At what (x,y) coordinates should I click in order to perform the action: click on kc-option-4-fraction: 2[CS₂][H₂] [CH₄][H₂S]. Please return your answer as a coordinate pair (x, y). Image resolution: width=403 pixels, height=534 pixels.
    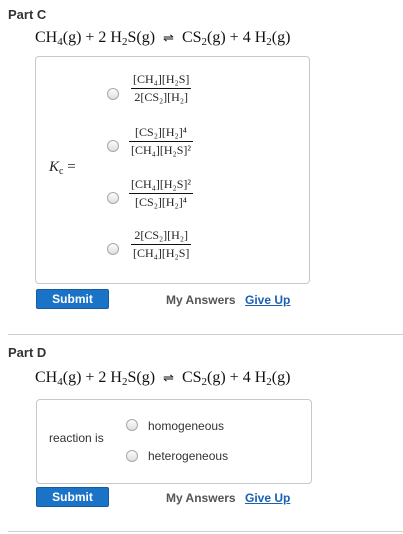
    Looking at the image, I should click on (161, 244).